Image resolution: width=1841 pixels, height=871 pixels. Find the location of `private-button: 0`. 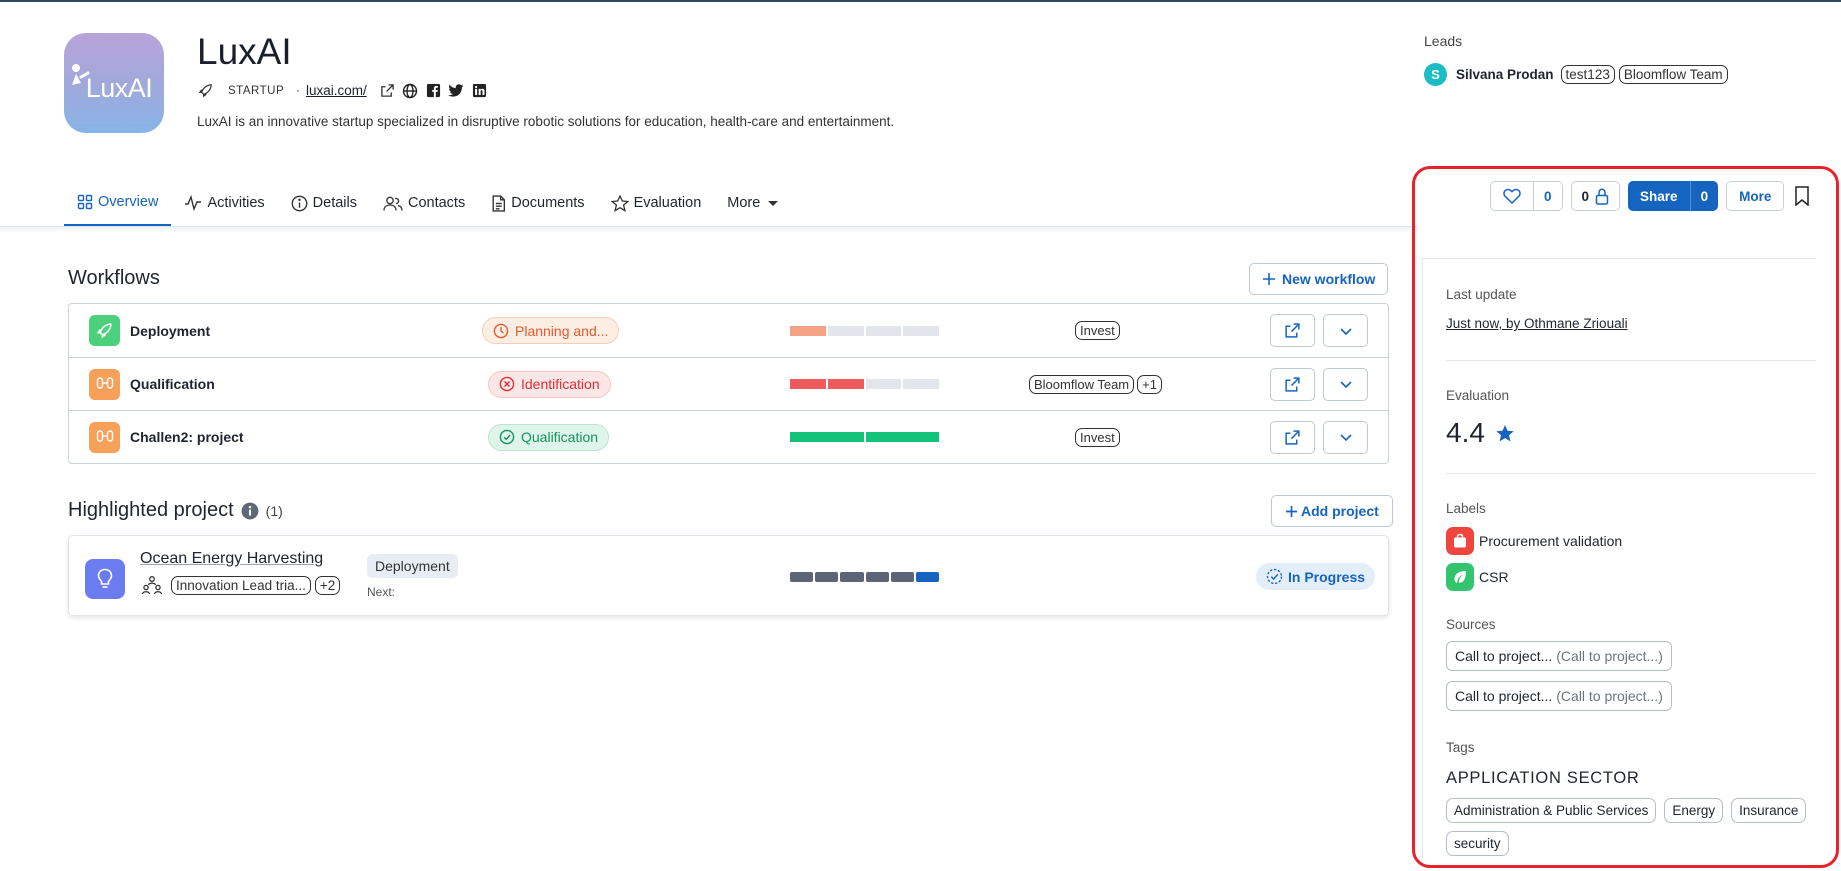

private-button: 0 is located at coordinates (1595, 196).